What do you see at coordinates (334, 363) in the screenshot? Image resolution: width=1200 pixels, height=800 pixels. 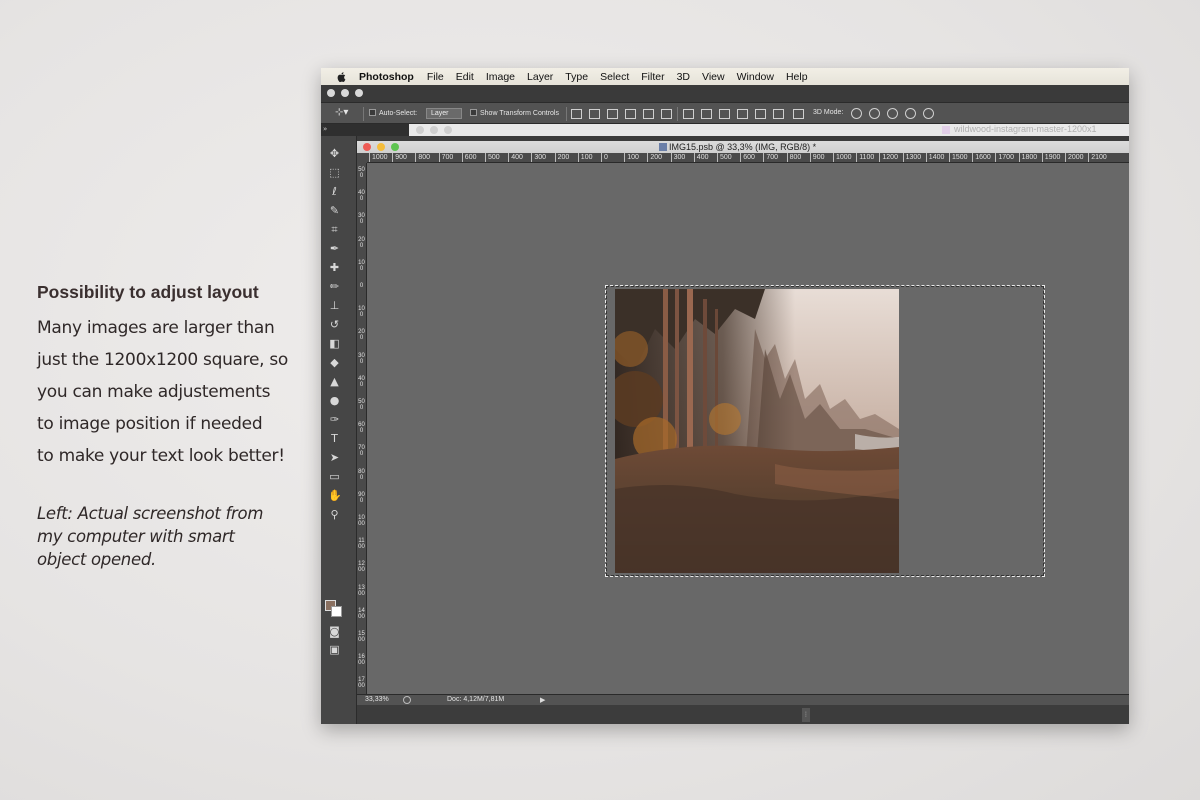 I see `paint-bucket-tool-icon: ◆` at bounding box center [334, 363].